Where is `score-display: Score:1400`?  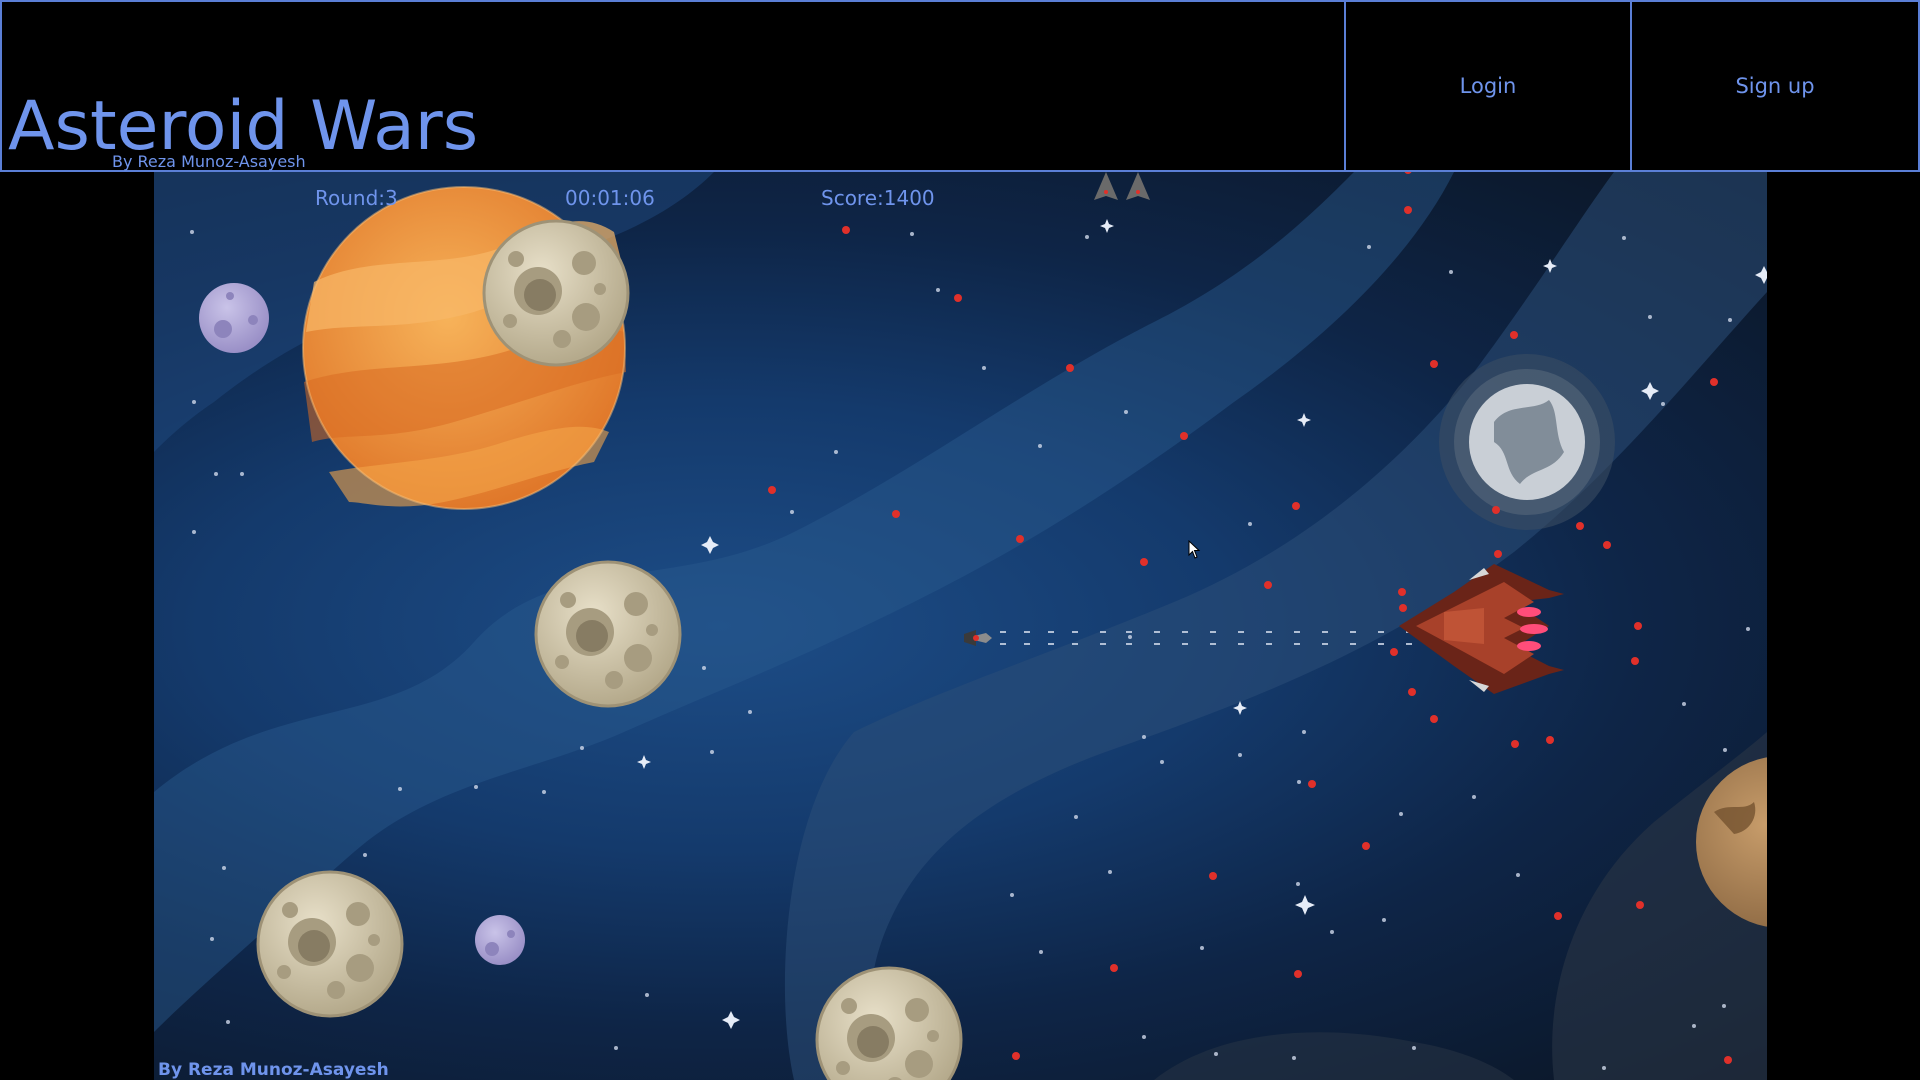 score-display: Score:1400 is located at coordinates (878, 198).